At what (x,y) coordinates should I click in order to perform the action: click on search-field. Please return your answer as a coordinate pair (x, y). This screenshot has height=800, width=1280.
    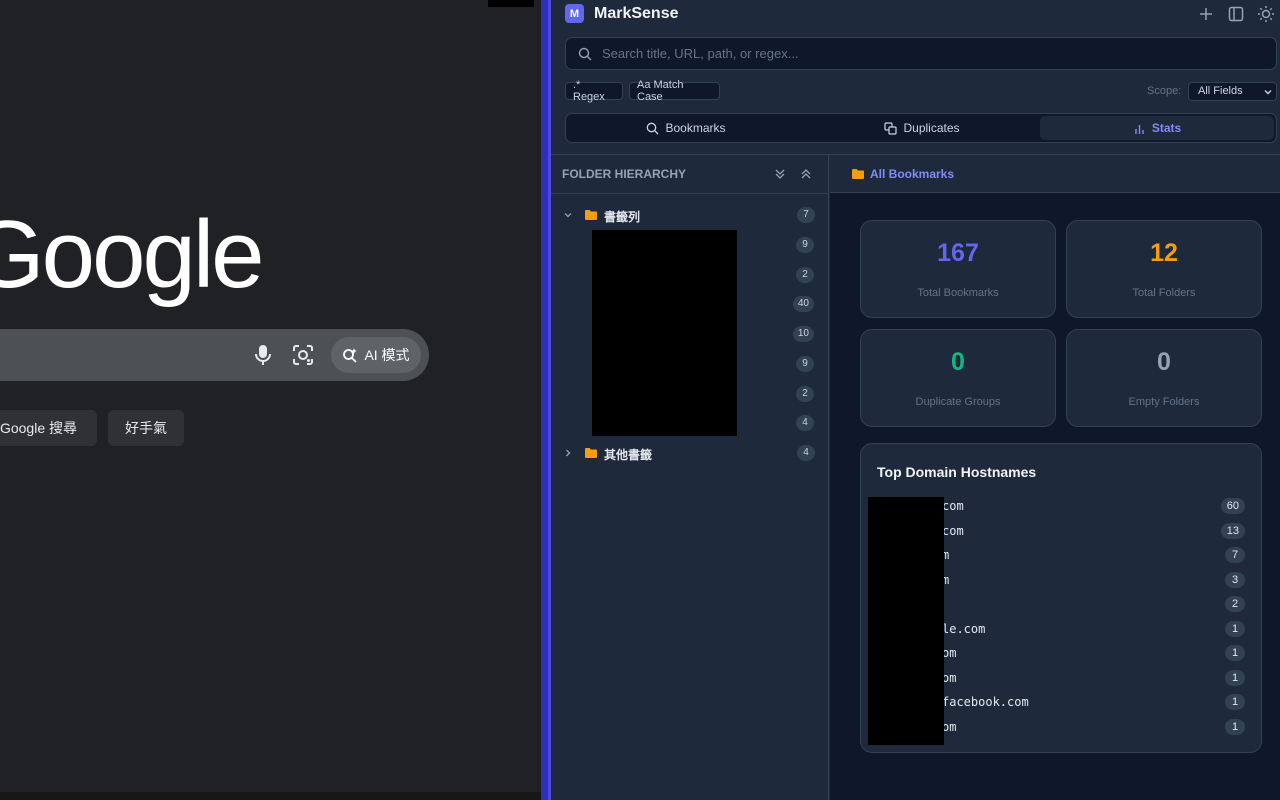
    Looking at the image, I should click on (921, 53).